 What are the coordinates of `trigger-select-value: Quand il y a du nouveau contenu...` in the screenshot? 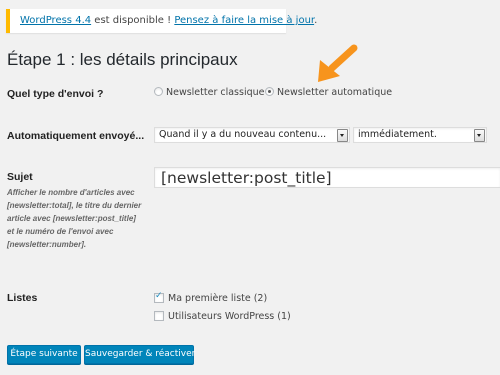 It's located at (243, 134).